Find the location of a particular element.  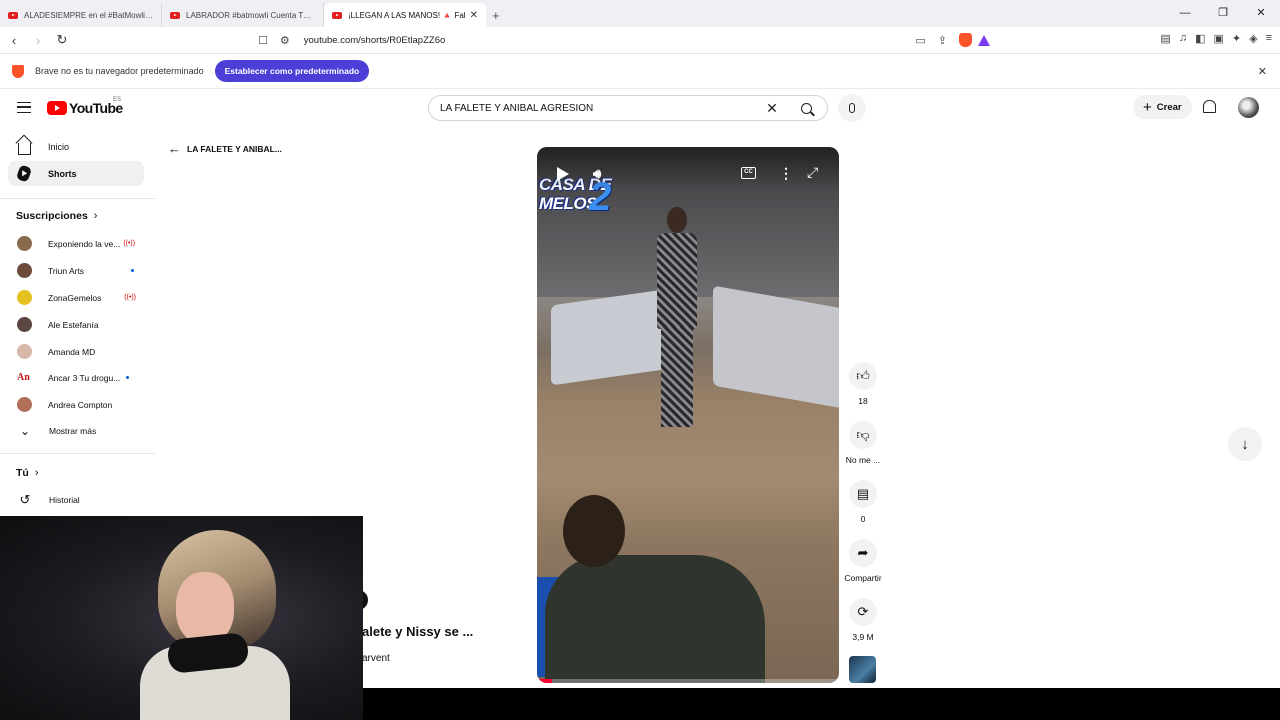

volume-icon: 🔊︎ is located at coordinates (597, 174).